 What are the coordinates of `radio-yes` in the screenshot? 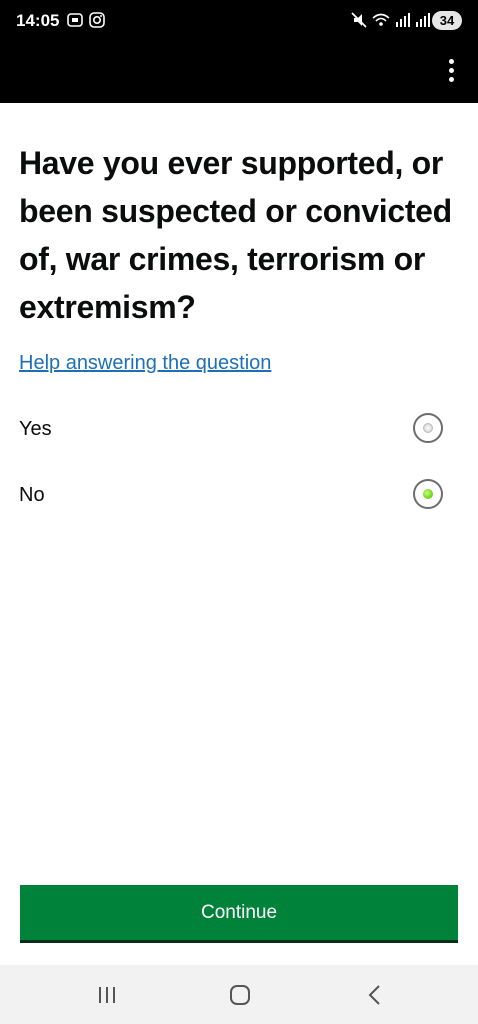 It's located at (428, 428).